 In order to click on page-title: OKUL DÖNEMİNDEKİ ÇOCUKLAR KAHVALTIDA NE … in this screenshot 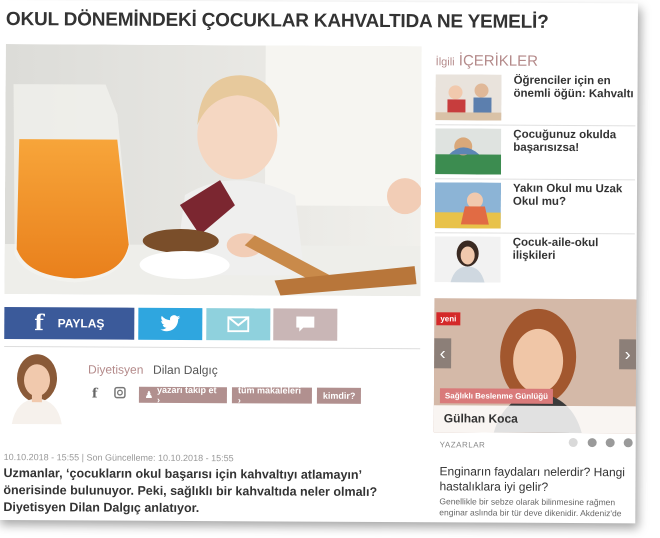, I will do `click(277, 21)`.